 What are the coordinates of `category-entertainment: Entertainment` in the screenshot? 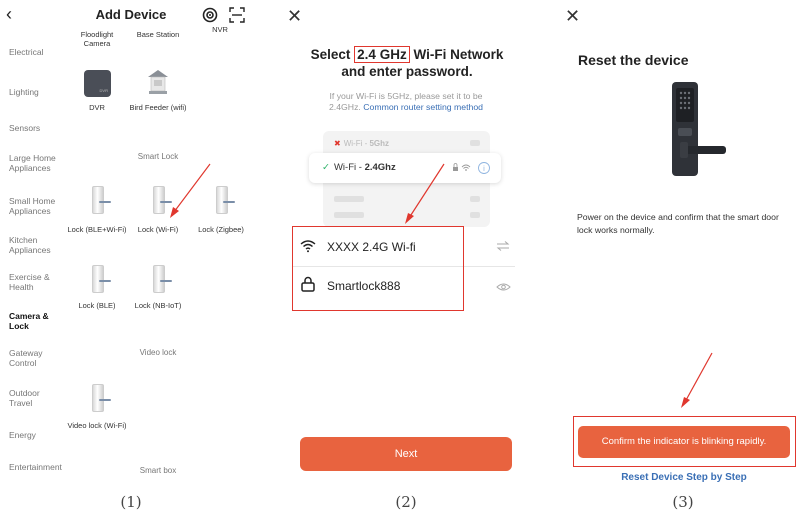 It's located at (37, 467).